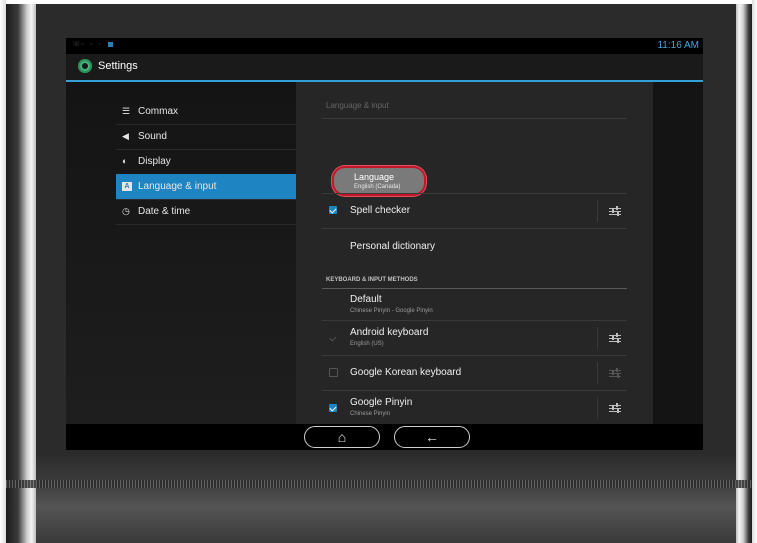 Image resolution: width=757 pixels, height=543 pixels. What do you see at coordinates (384, 437) in the screenshot?
I see `navigation-bar: ⌂ ←` at bounding box center [384, 437].